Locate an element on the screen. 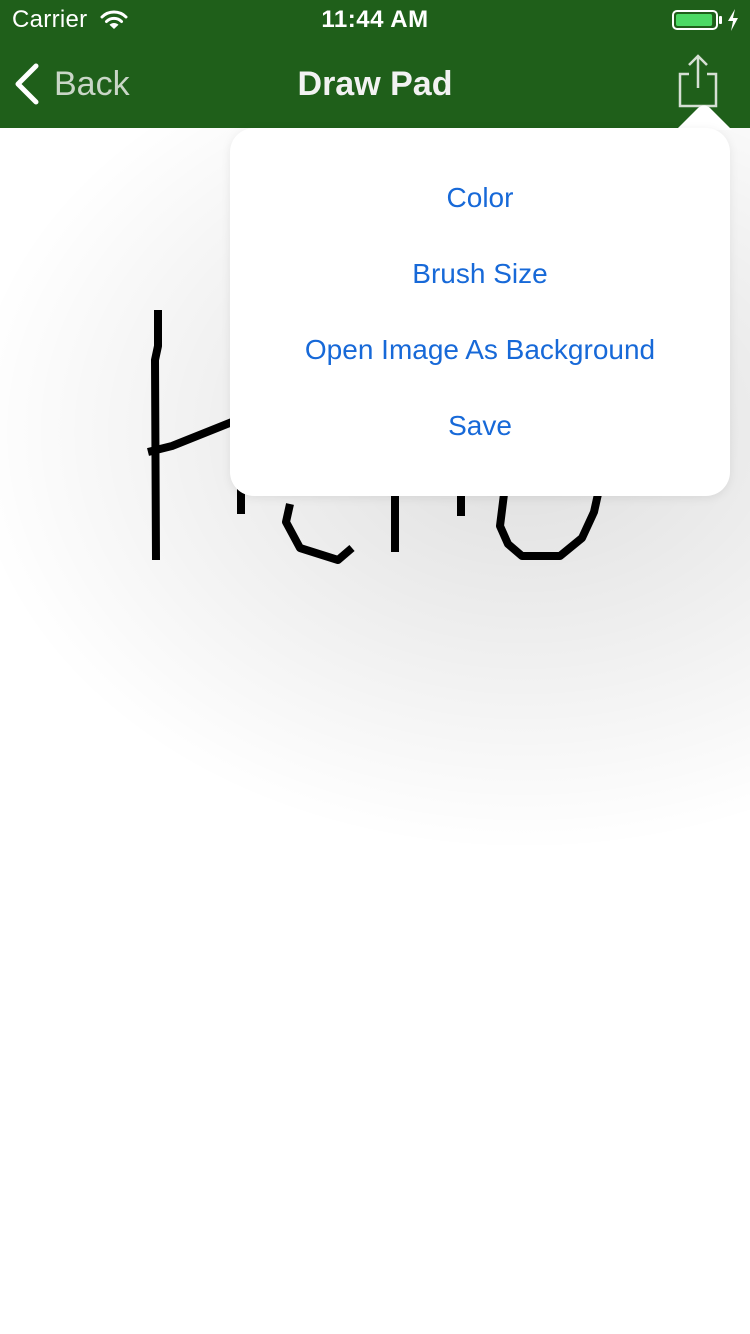  back-button: Back is located at coordinates (70, 84).